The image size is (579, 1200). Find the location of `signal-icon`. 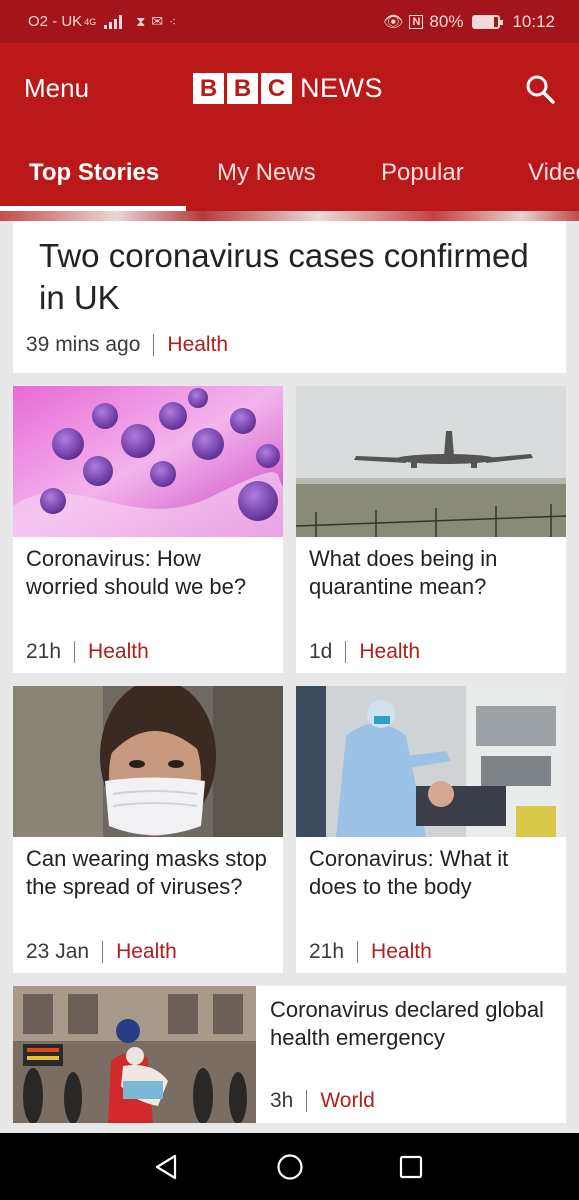

signal-icon is located at coordinates (113, 21).